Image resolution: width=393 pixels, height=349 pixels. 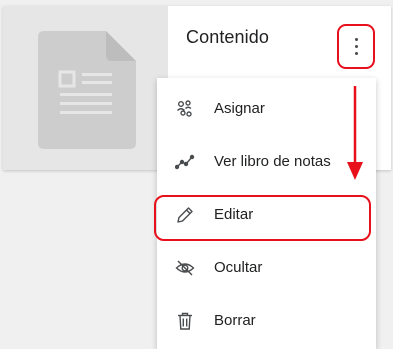 What do you see at coordinates (235, 320) in the screenshot?
I see `menu-item-label: Borrar` at bounding box center [235, 320].